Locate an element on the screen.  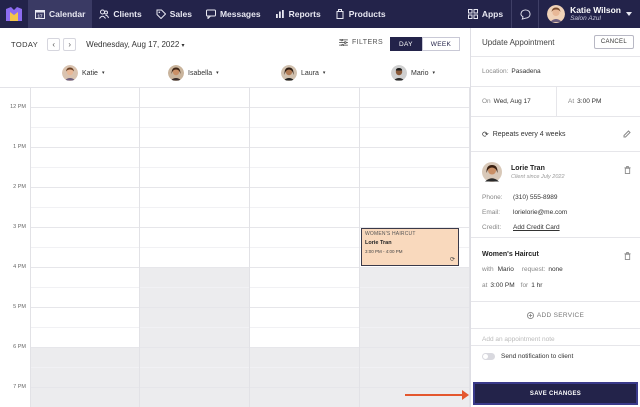
hour-label: 2 PM is located at coordinates (19, 187).